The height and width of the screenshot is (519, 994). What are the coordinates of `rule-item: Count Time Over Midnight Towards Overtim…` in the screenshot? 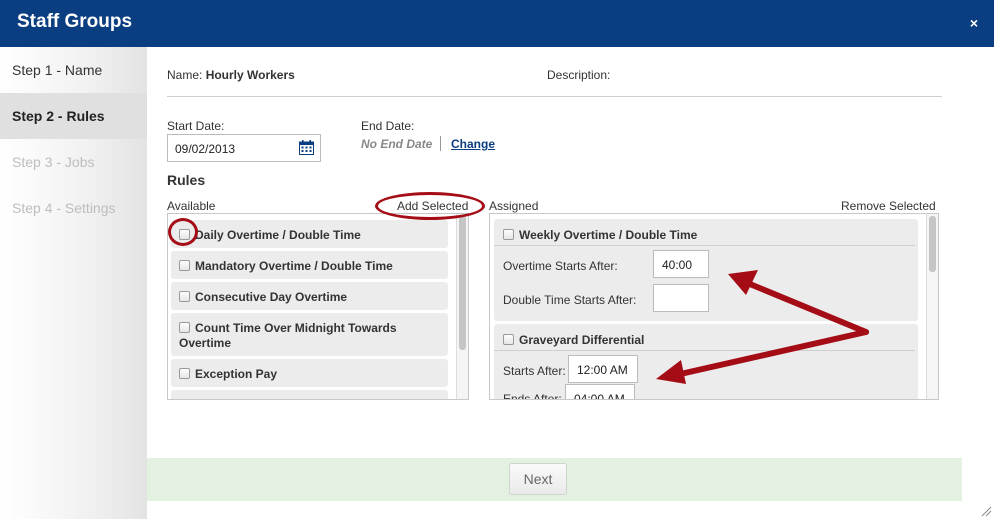 It's located at (309, 334).